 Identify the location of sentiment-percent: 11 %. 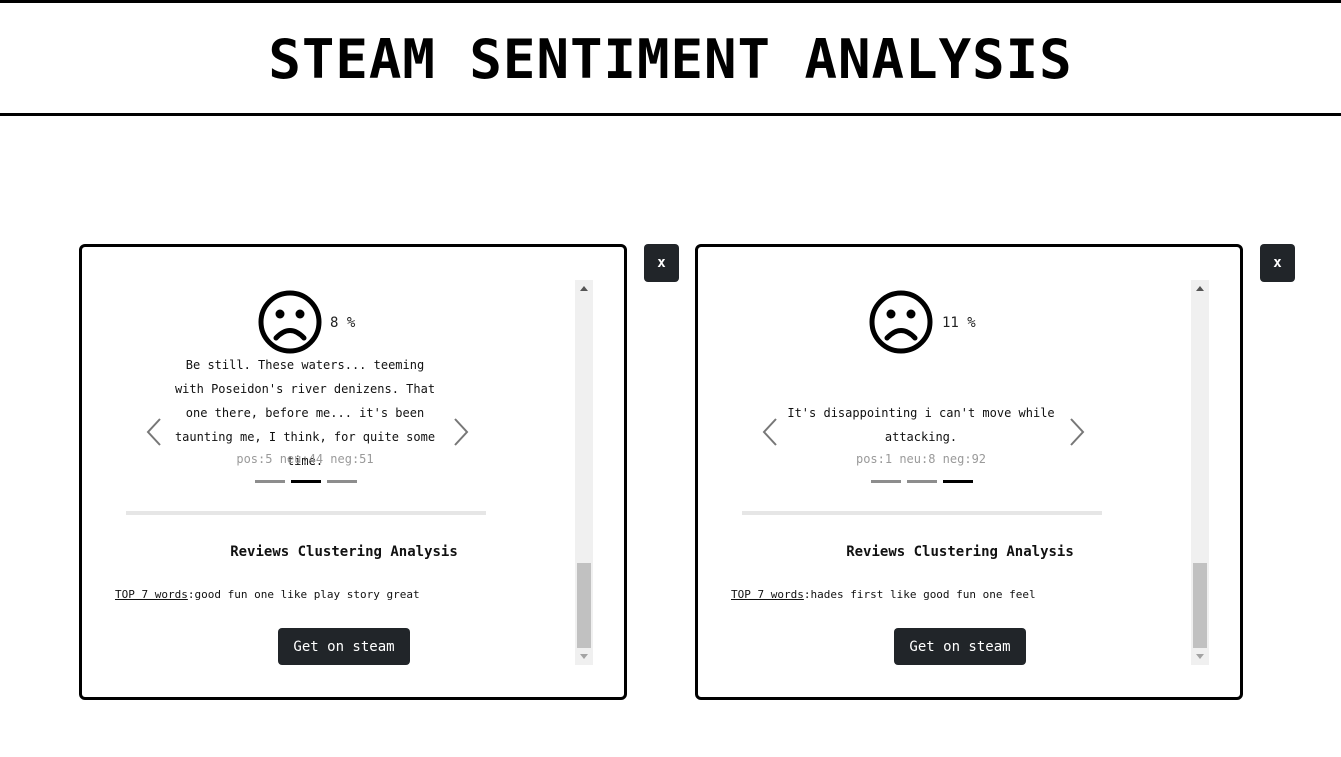
(959, 323).